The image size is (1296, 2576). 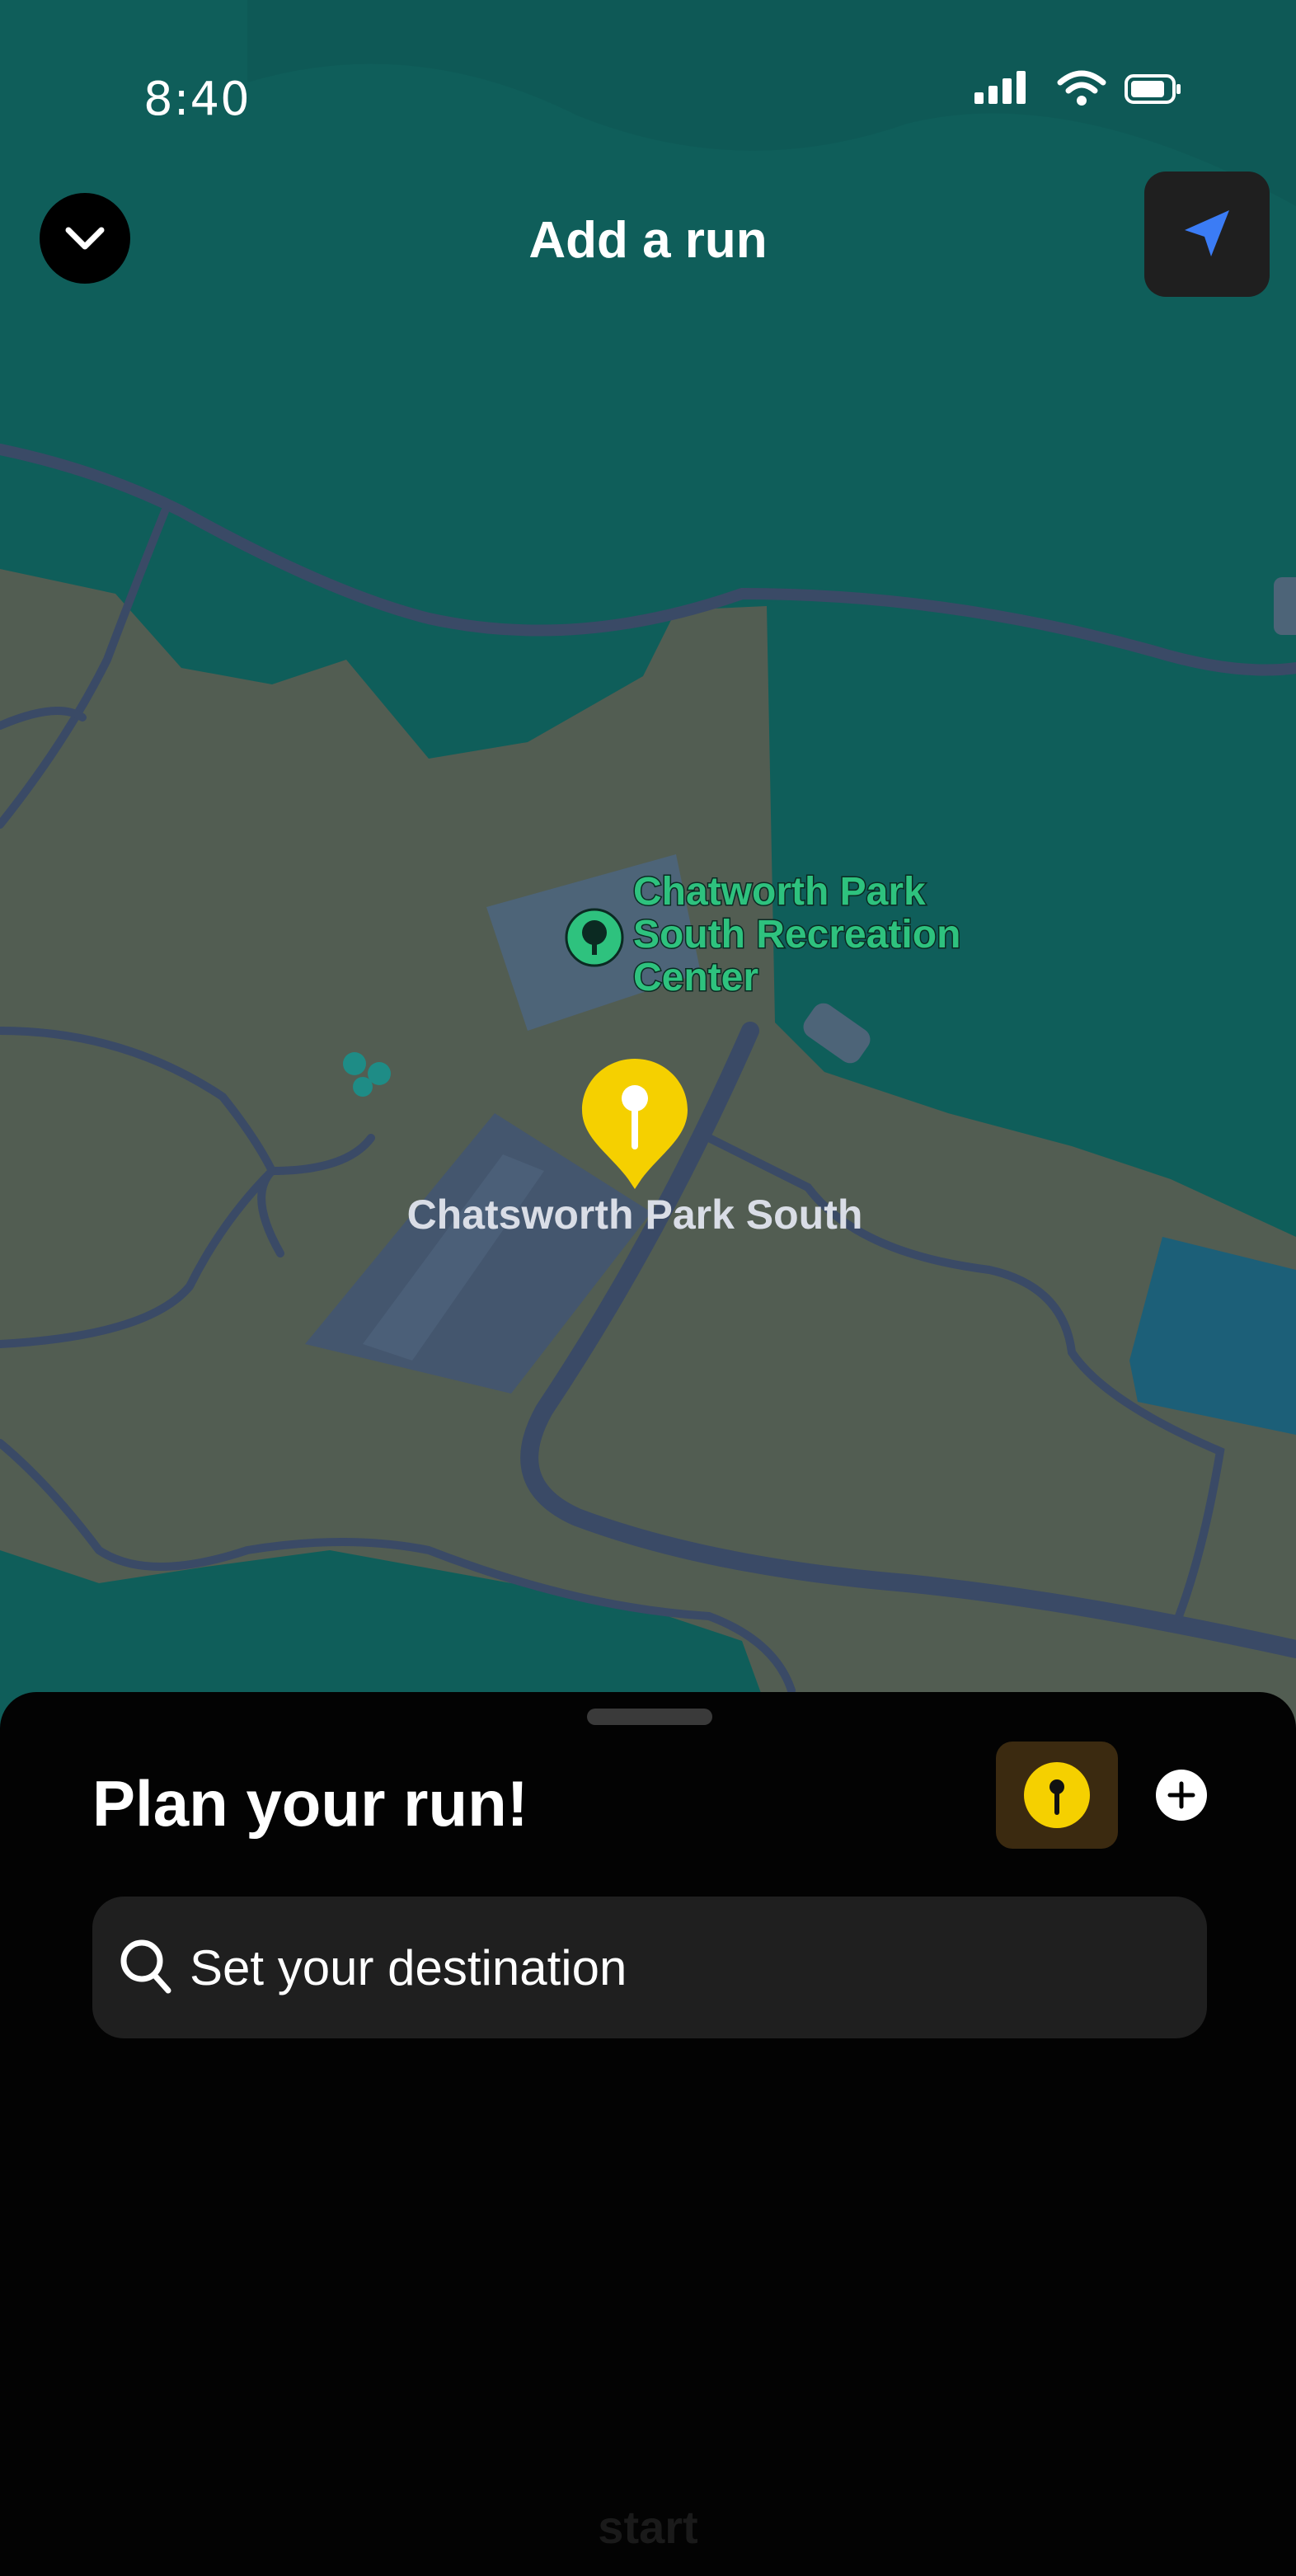 What do you see at coordinates (145, 1966) in the screenshot?
I see `search-icon` at bounding box center [145, 1966].